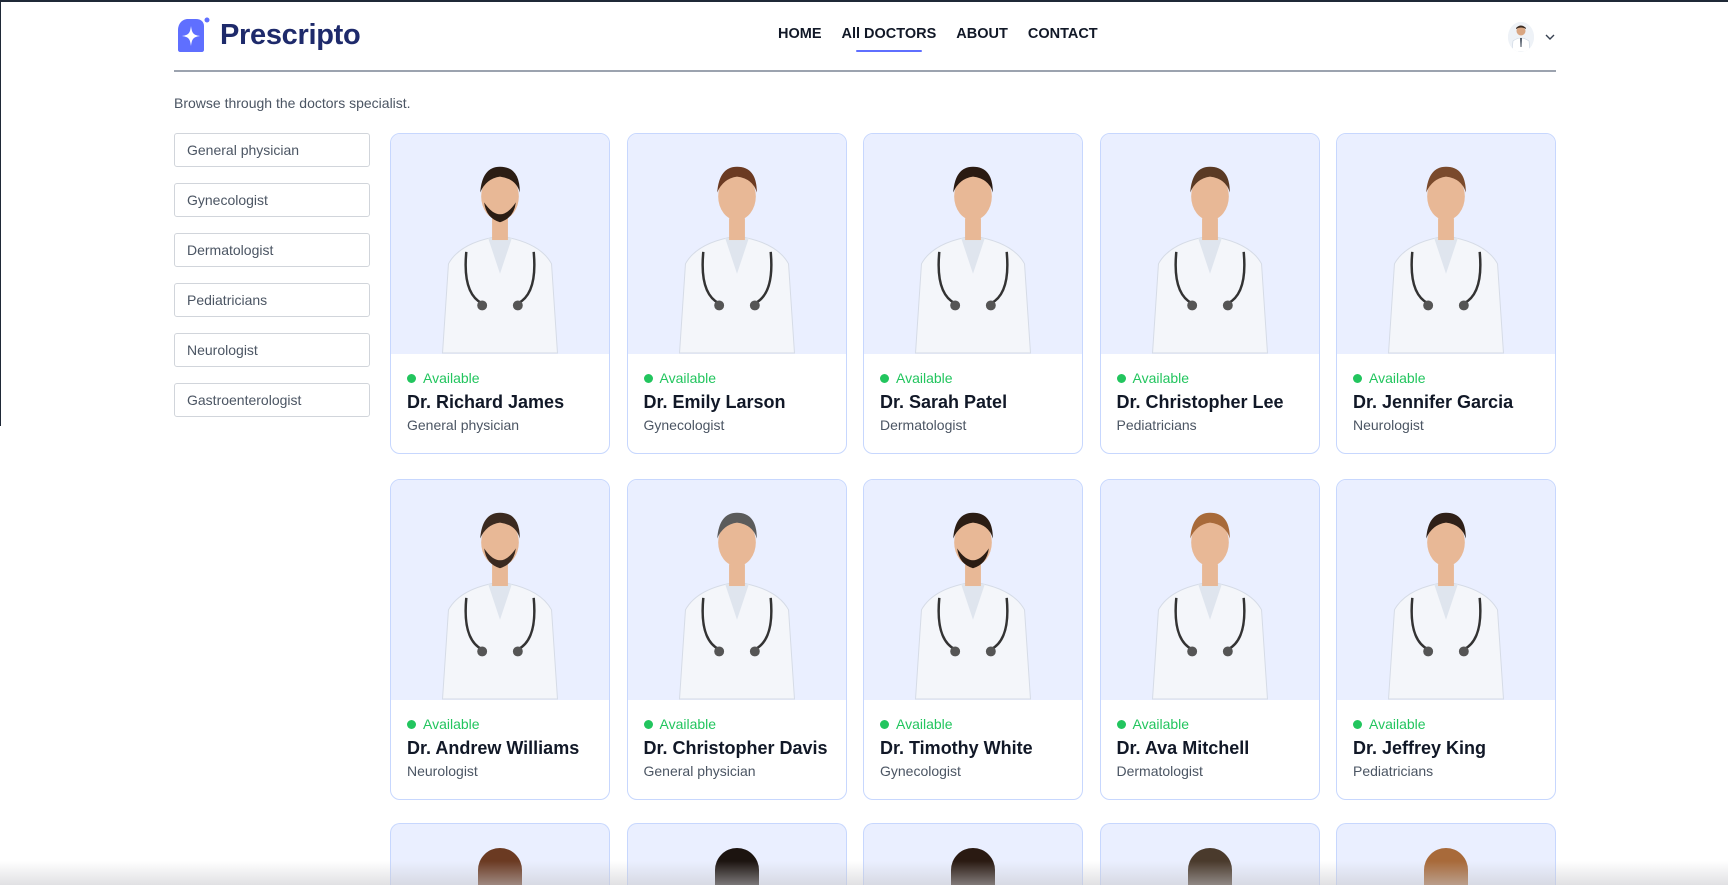 The height and width of the screenshot is (885, 1728). I want to click on doctor-name: Dr. Christopher Davis, so click(735, 748).